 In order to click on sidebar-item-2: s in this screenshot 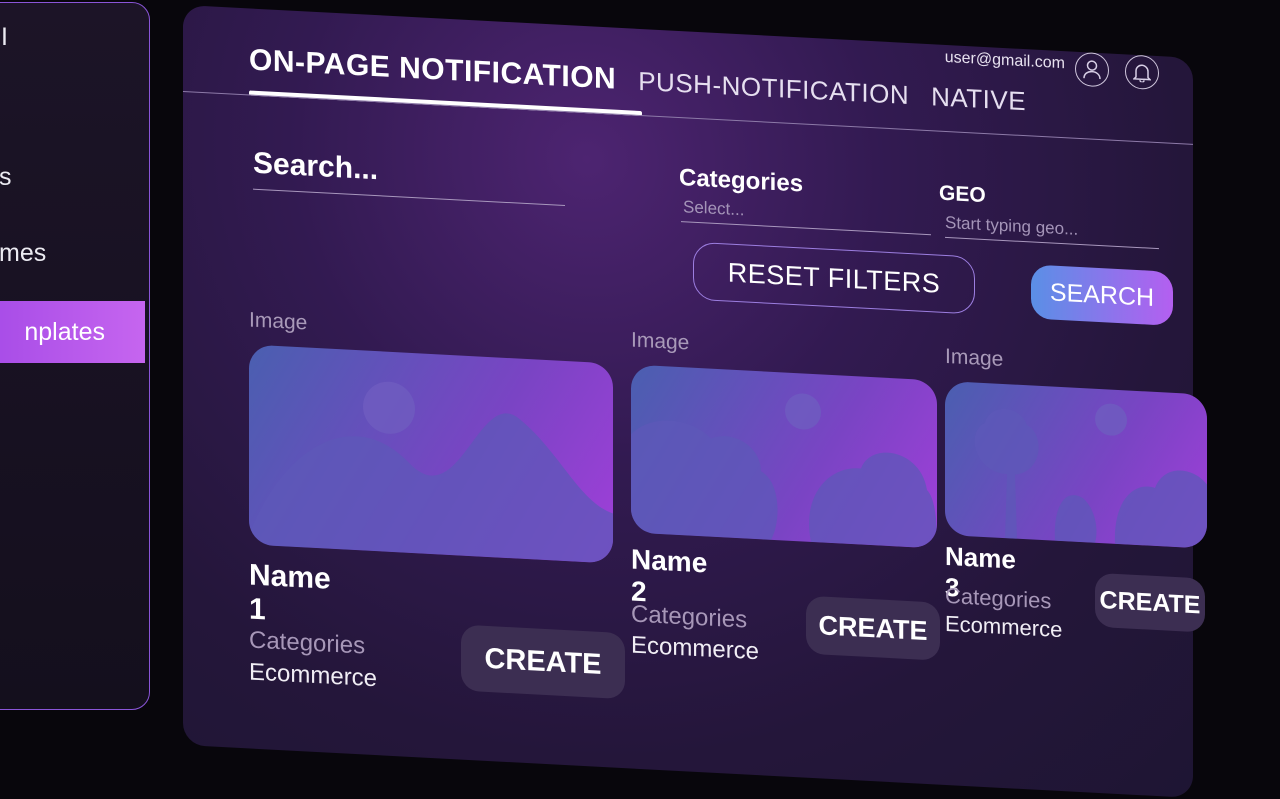, I will do `click(6, 177)`.